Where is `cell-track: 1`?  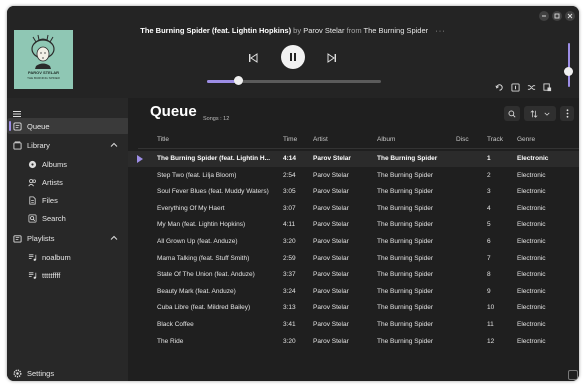
cell-track: 1 is located at coordinates (489, 158).